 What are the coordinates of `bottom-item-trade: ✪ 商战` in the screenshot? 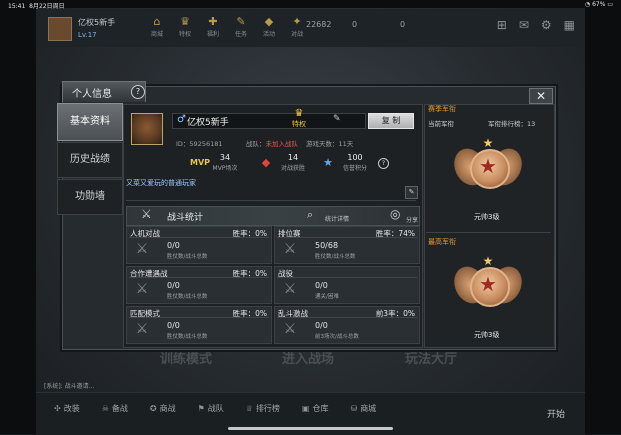 It's located at (163, 408).